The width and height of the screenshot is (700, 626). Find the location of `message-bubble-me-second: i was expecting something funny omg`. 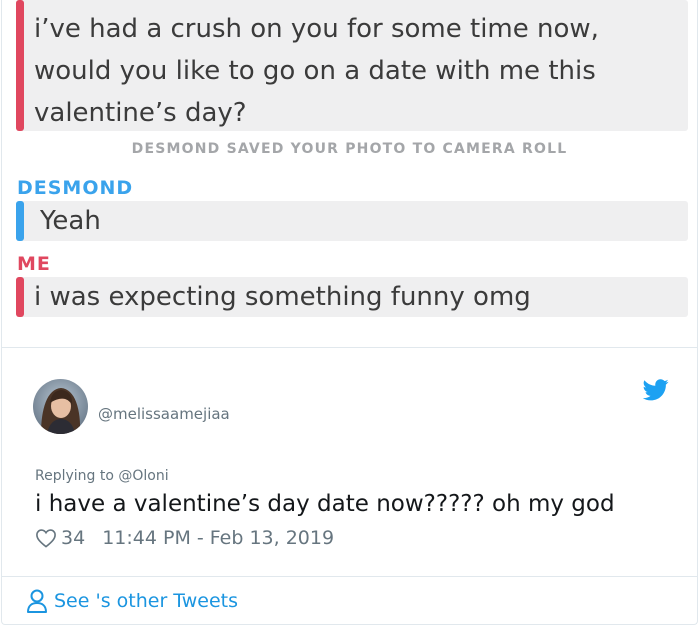

message-bubble-me-second: i was expecting something funny omg is located at coordinates (352, 297).